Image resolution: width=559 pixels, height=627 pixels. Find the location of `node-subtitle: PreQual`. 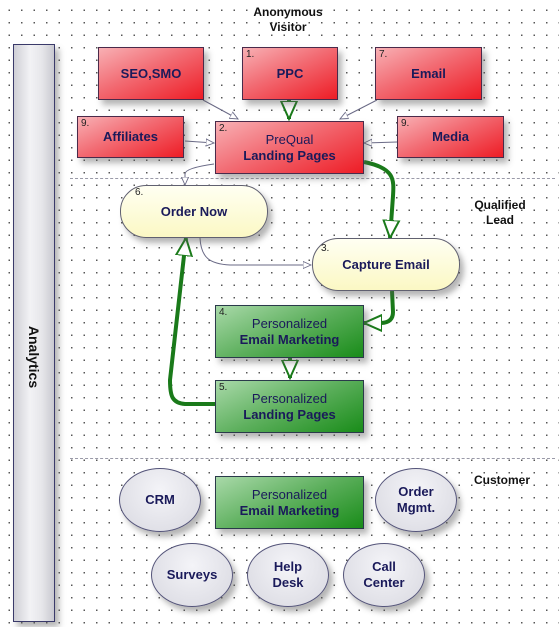

node-subtitle: PreQual is located at coordinates (289, 139).